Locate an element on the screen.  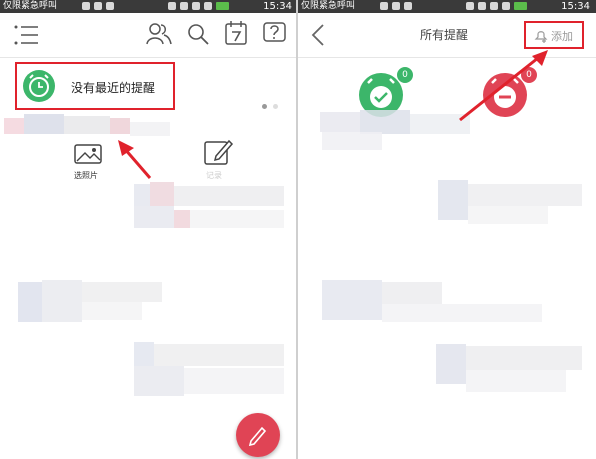
back-arrow-icon is located at coordinates (318, 35).